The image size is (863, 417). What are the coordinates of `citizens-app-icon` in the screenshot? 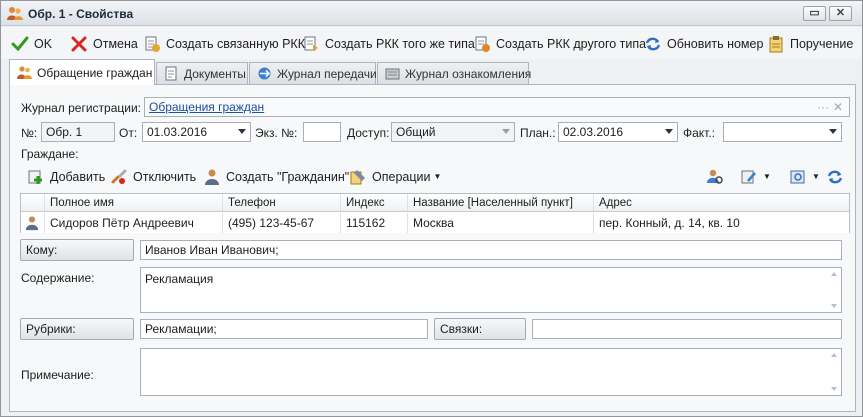 It's located at (15, 13).